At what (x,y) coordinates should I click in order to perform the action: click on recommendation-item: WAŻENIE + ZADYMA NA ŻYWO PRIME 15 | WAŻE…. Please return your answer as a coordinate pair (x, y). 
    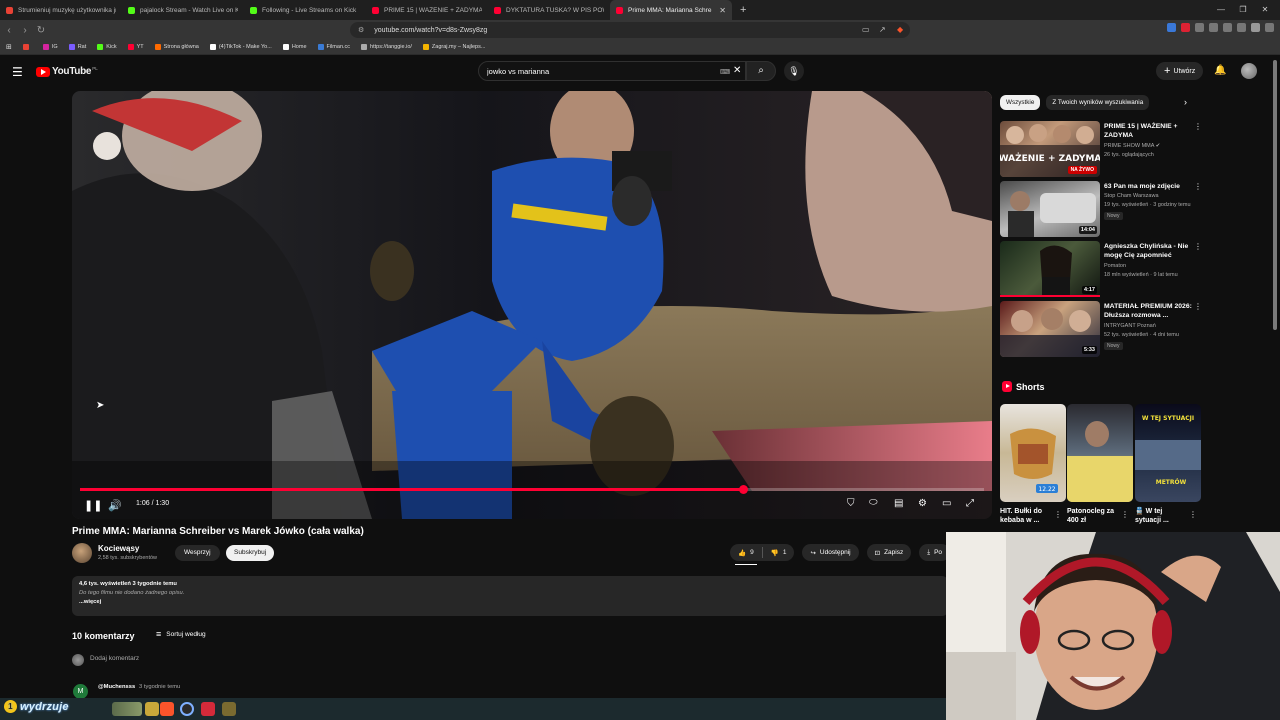
    Looking at the image, I should click on (1101, 150).